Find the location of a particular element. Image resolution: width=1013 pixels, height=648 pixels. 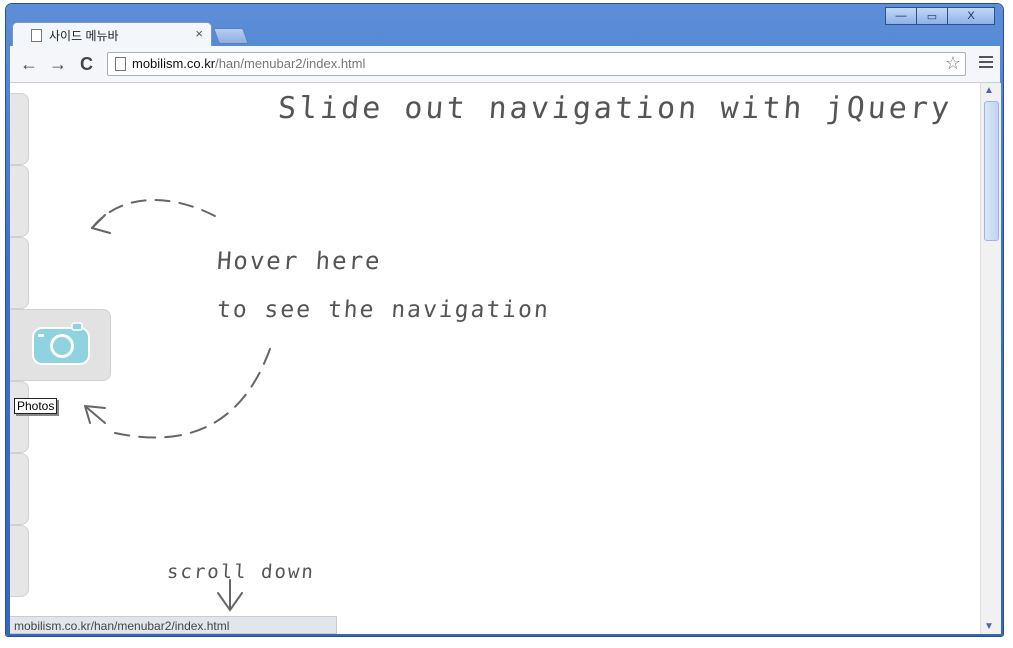

minimize-button: — is located at coordinates (901, 16).